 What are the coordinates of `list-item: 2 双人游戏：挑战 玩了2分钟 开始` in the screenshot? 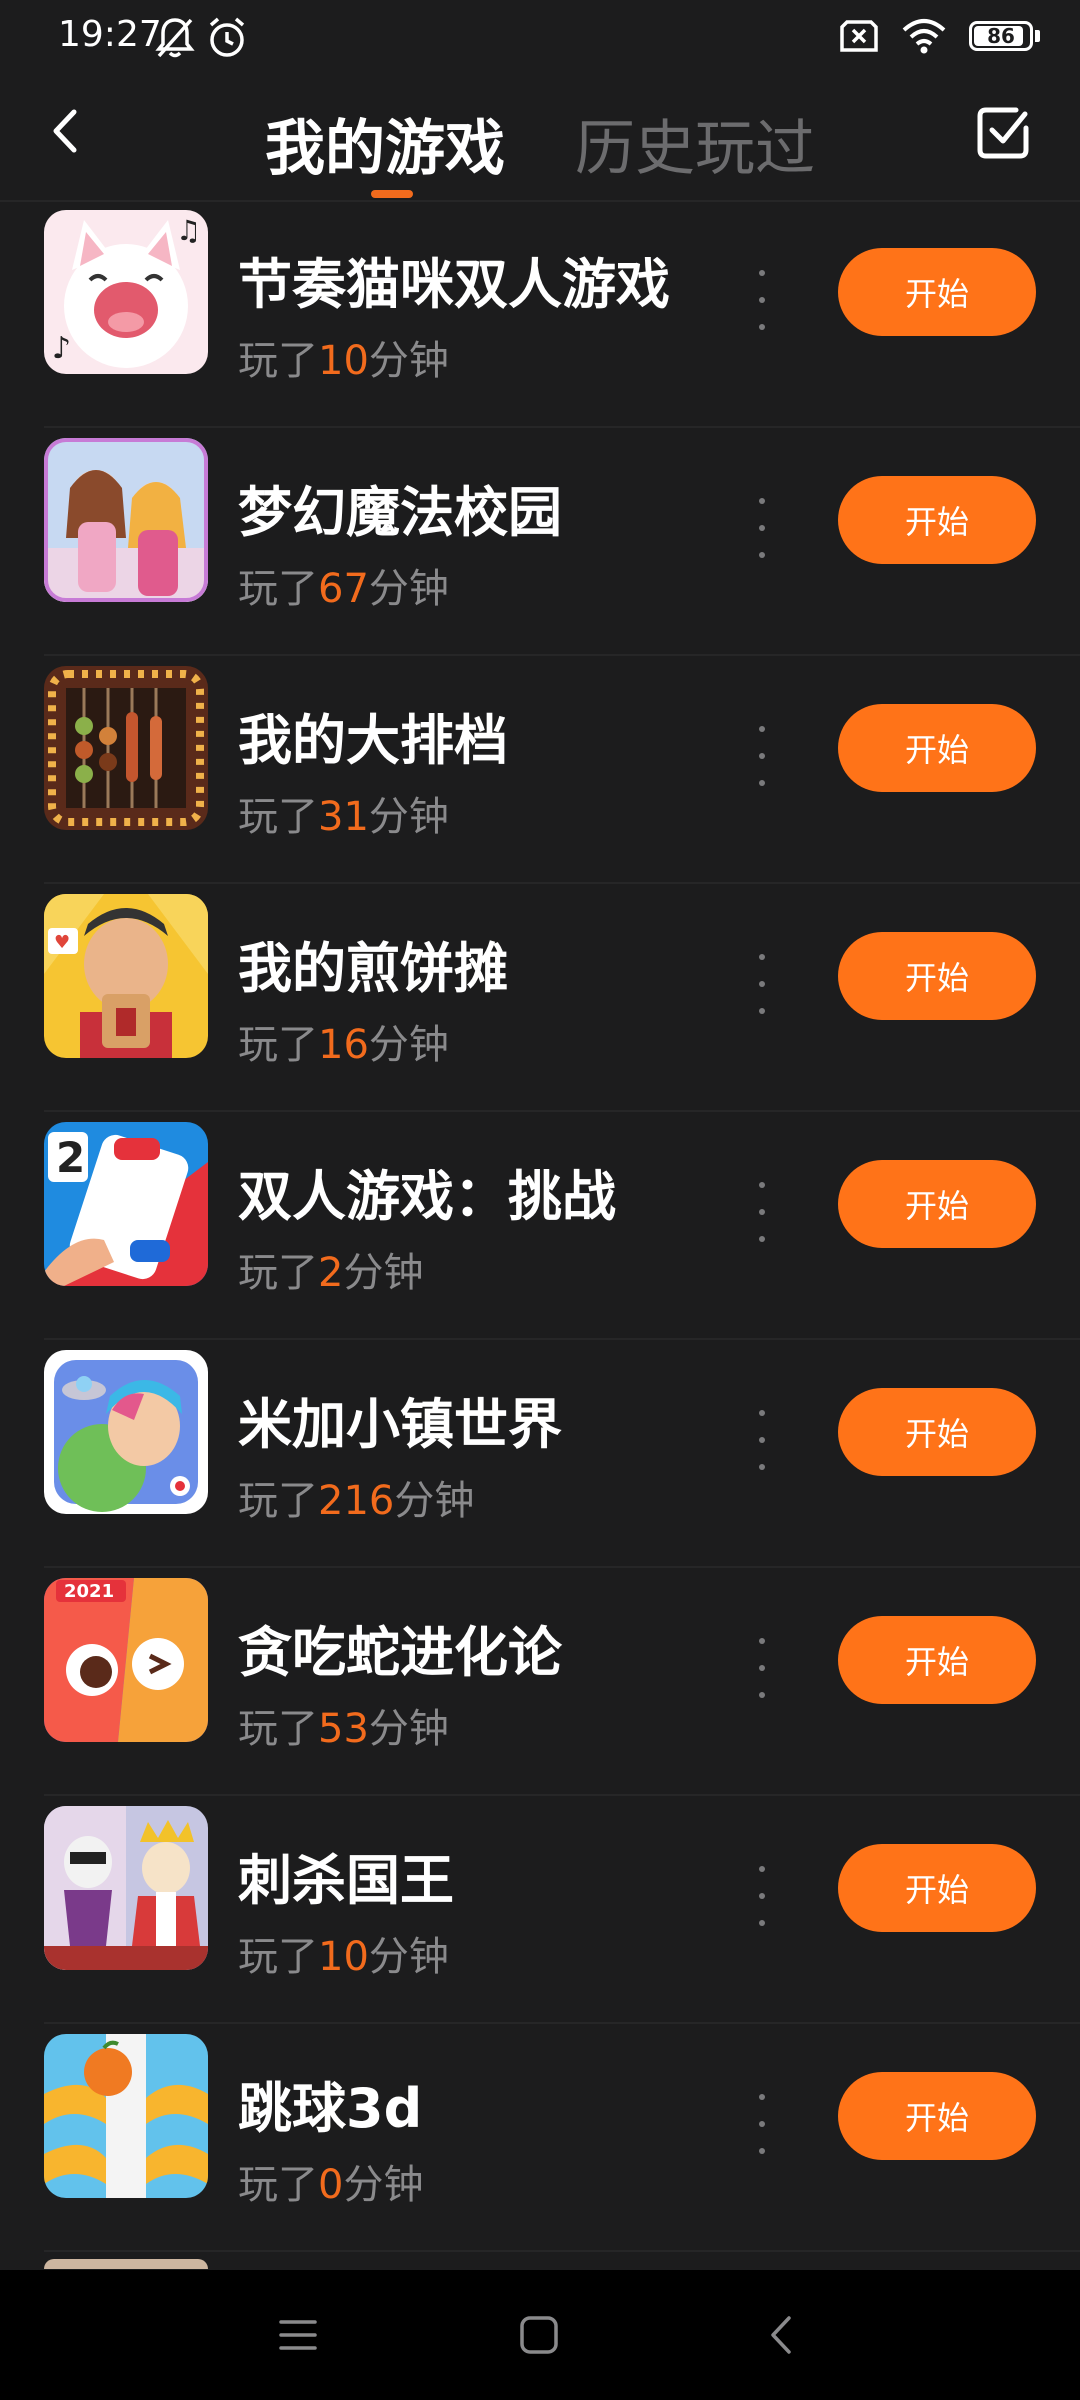 It's located at (540, 1226).